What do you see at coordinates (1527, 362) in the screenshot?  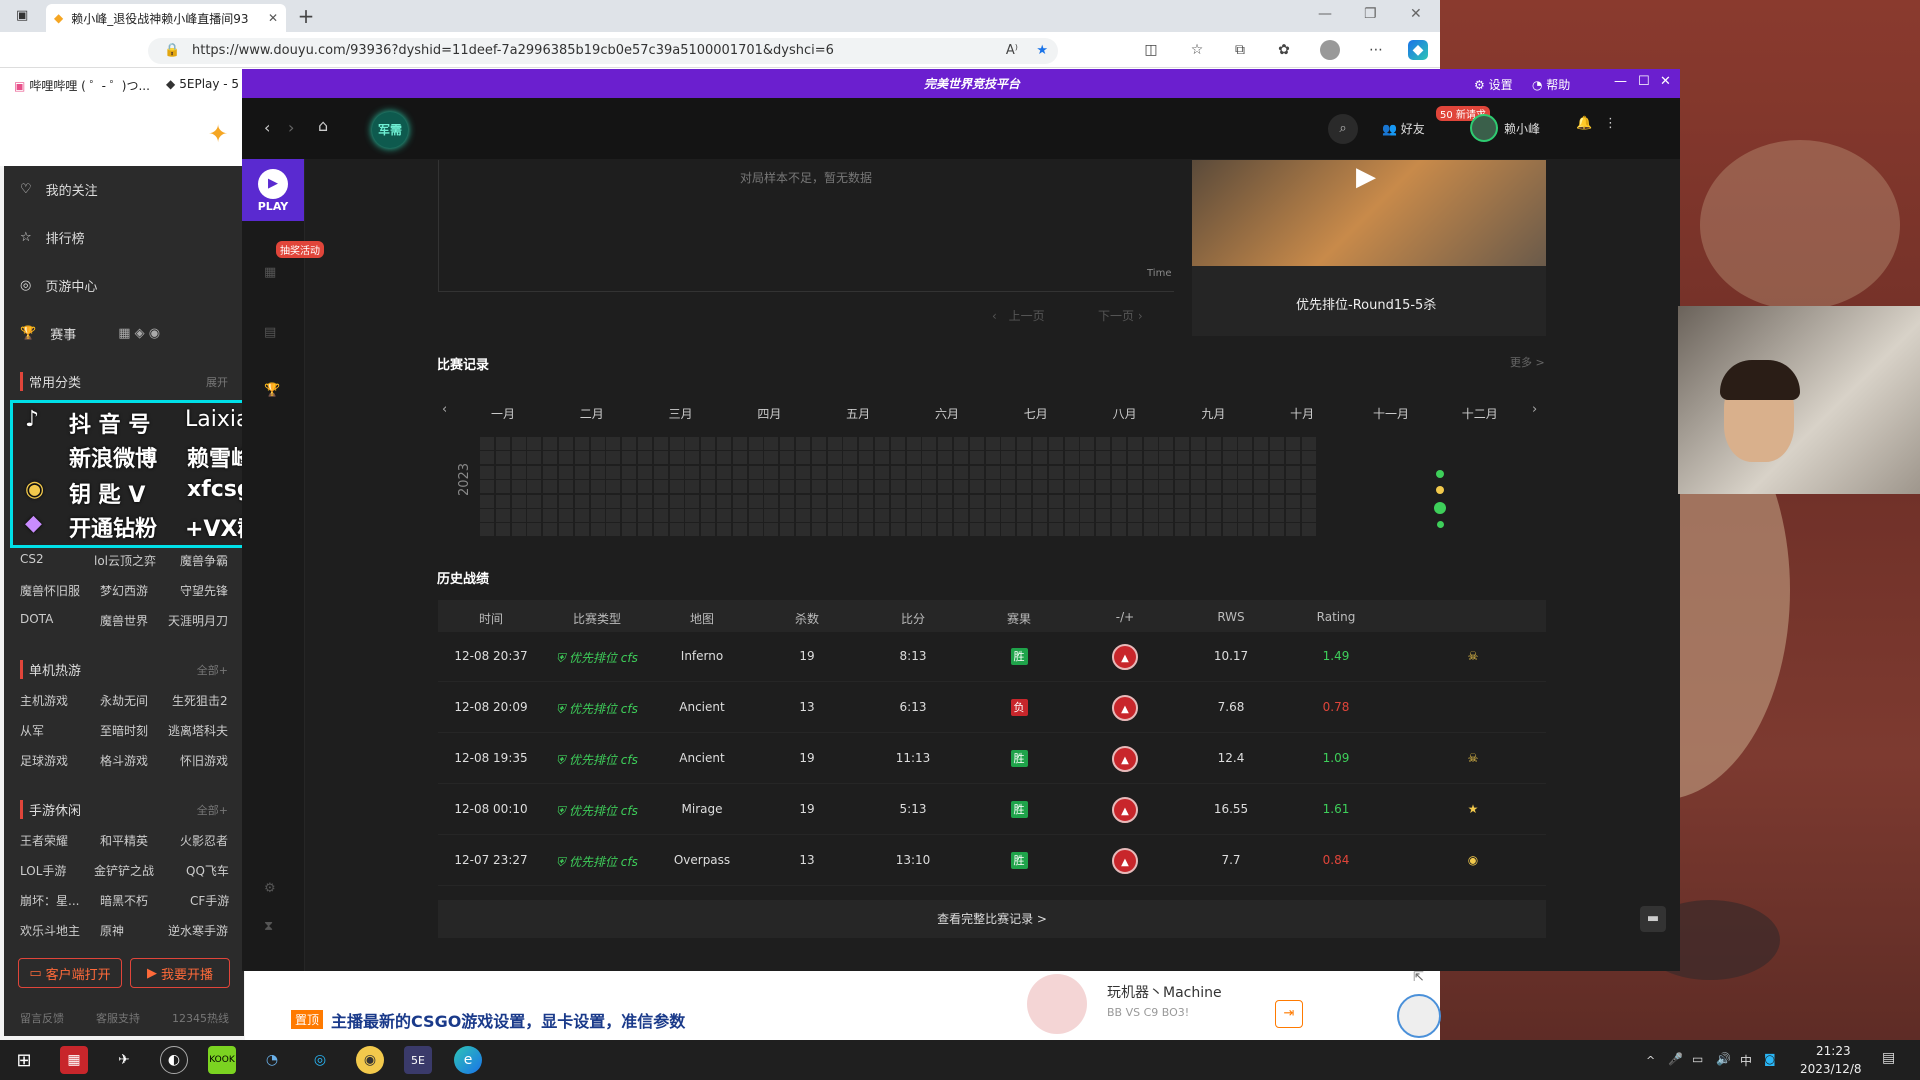 I see `more-link: 更多 >` at bounding box center [1527, 362].